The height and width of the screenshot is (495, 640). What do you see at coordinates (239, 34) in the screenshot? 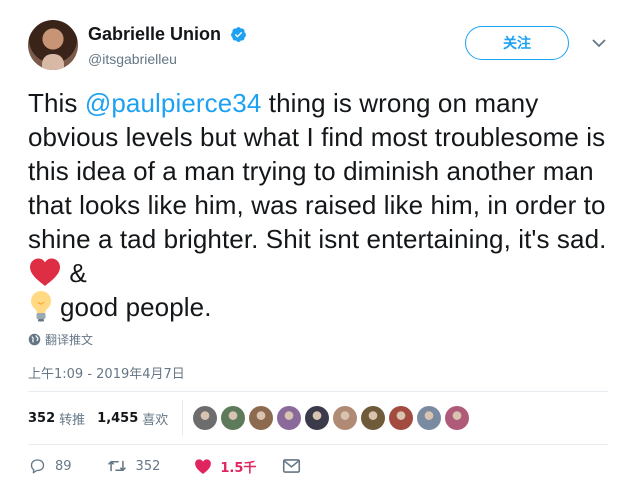
I see `verified-badge-icon` at bounding box center [239, 34].